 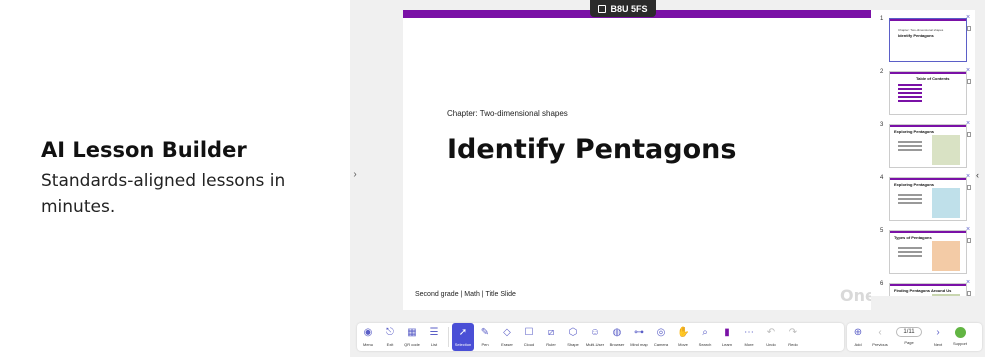 What do you see at coordinates (960, 332) in the screenshot?
I see `support-icon` at bounding box center [960, 332].